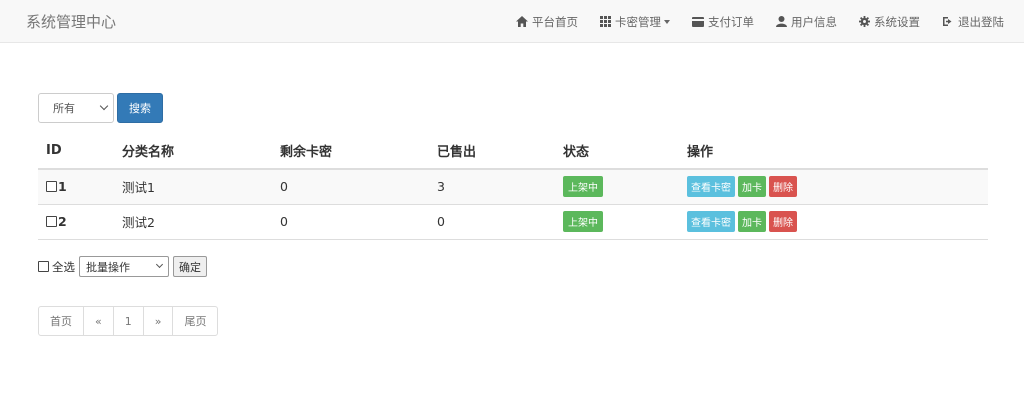 The image size is (1024, 413). Describe the element at coordinates (43, 266) in the screenshot. I see `select-all-checkbox` at that location.